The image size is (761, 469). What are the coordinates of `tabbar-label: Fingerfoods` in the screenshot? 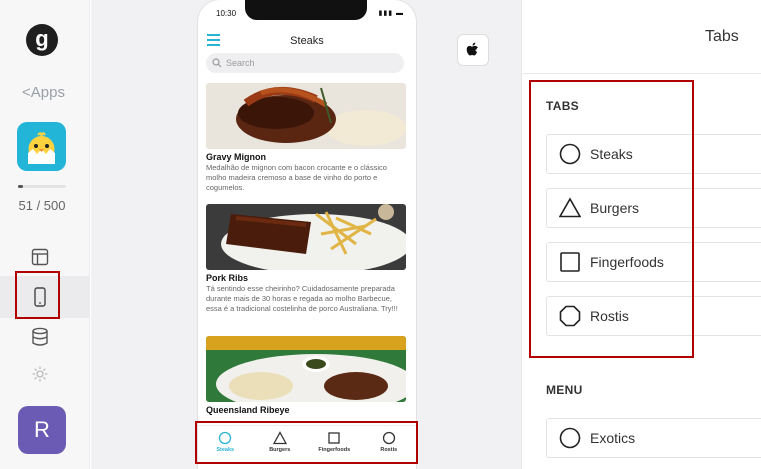 It's located at (334, 450).